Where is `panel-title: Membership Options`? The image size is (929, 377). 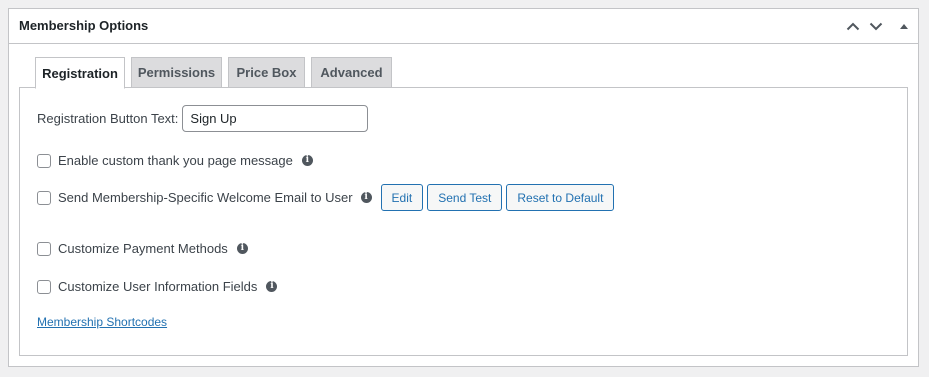
panel-title: Membership Options is located at coordinates (84, 25).